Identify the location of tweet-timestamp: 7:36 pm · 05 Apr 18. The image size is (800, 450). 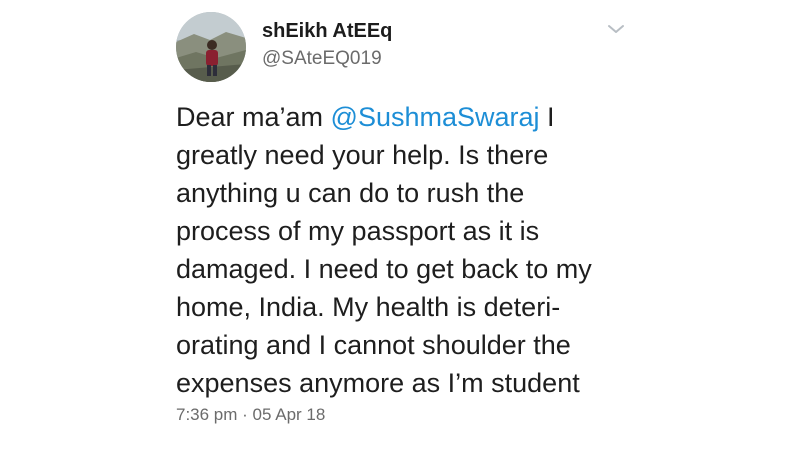
(250, 415).